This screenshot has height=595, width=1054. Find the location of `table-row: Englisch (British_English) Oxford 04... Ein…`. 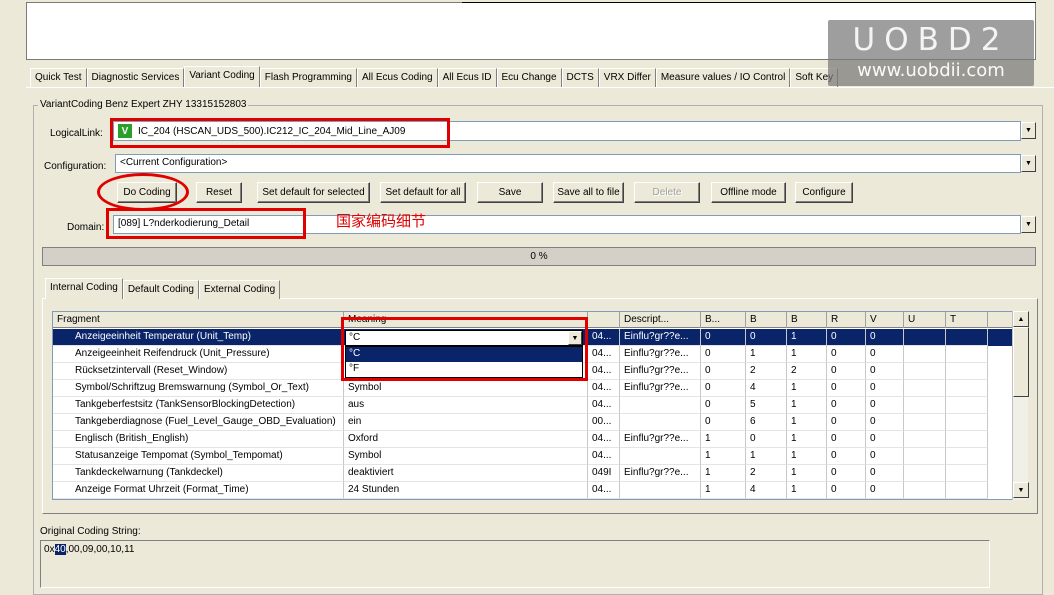

table-row: Englisch (British_English) Oxford 04... Ein… is located at coordinates (533, 439).